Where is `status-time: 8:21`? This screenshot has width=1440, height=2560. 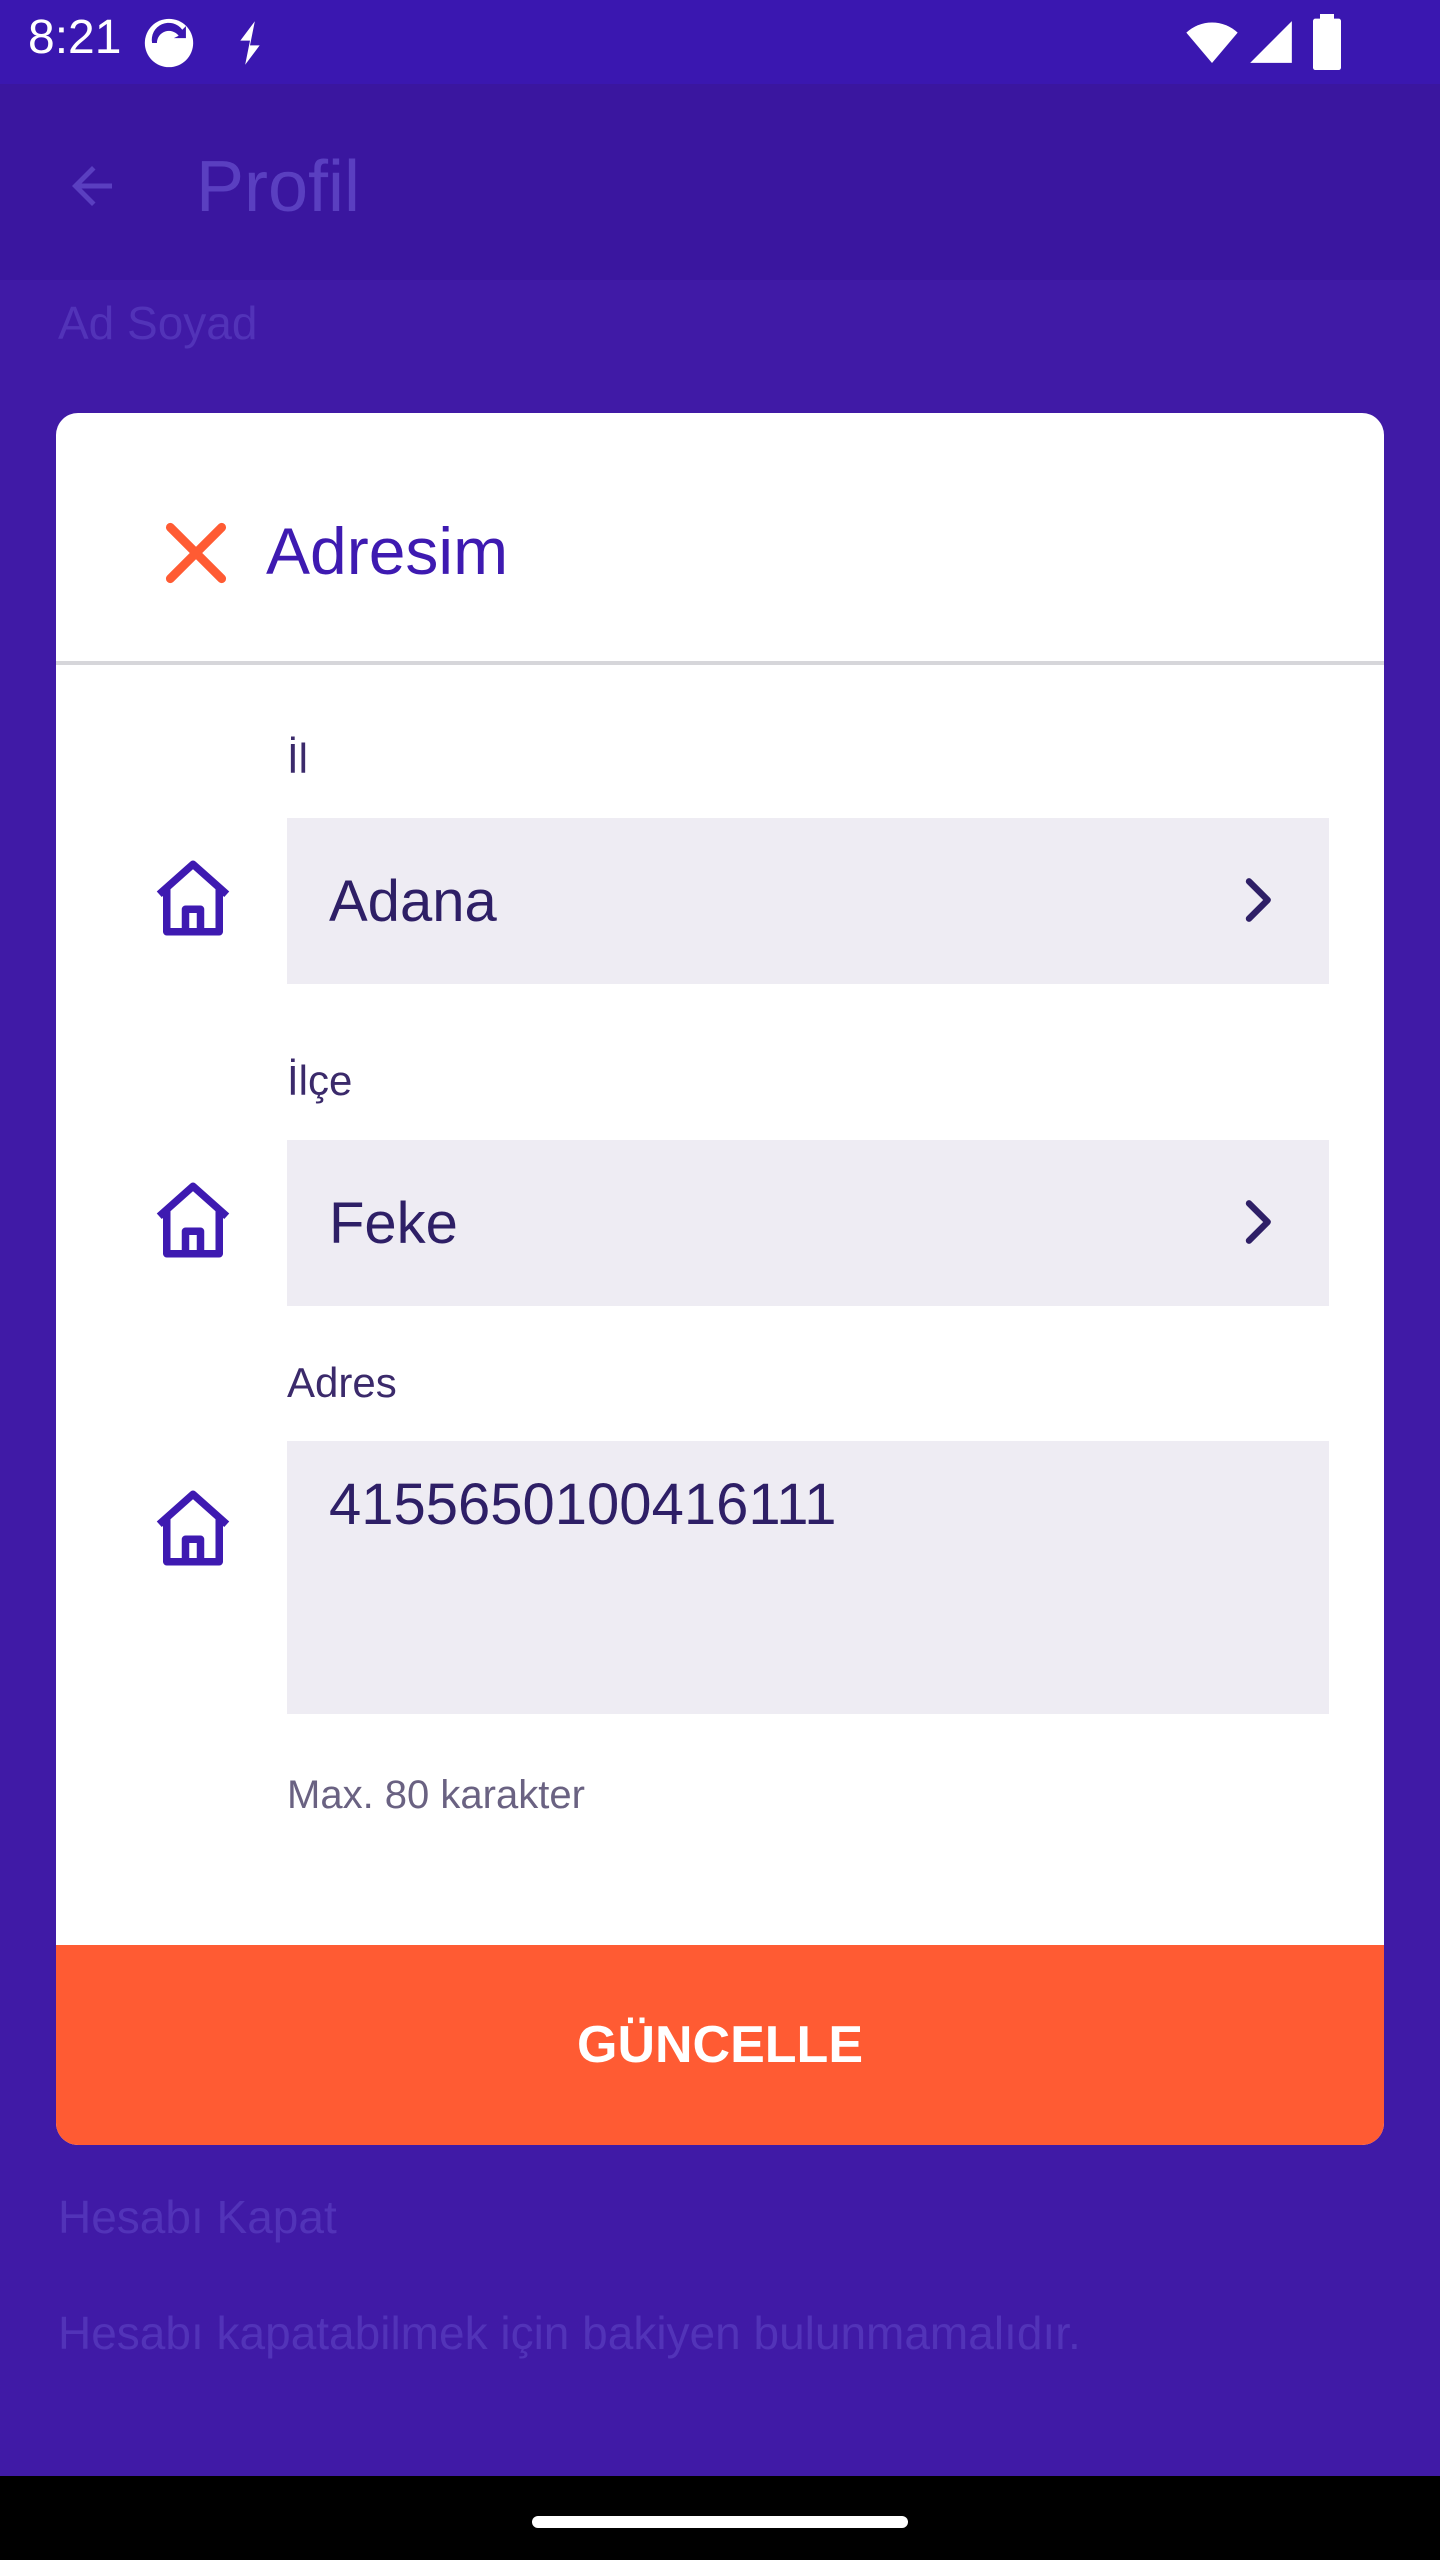 status-time: 8:21 is located at coordinates (75, 37).